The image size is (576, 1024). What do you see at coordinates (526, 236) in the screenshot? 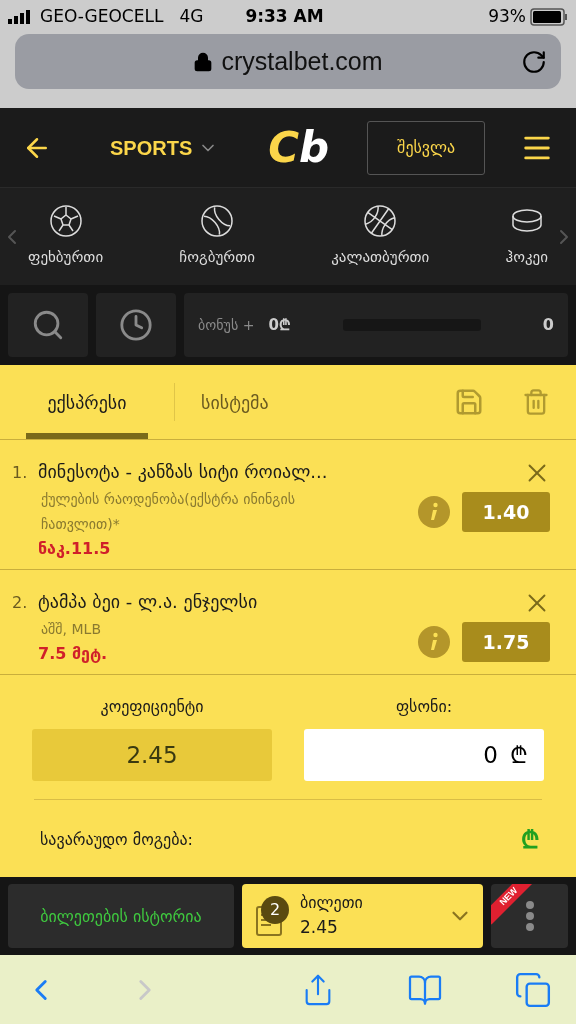
I see `sport-tab: ჰოკეი` at bounding box center [526, 236].